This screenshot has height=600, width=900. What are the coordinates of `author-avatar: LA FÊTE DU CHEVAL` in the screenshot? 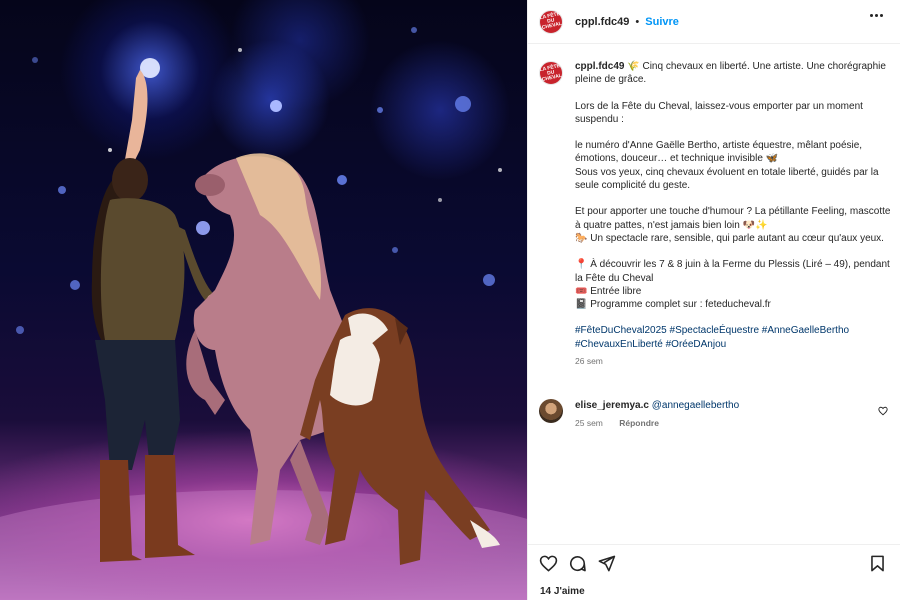 It's located at (551, 21).